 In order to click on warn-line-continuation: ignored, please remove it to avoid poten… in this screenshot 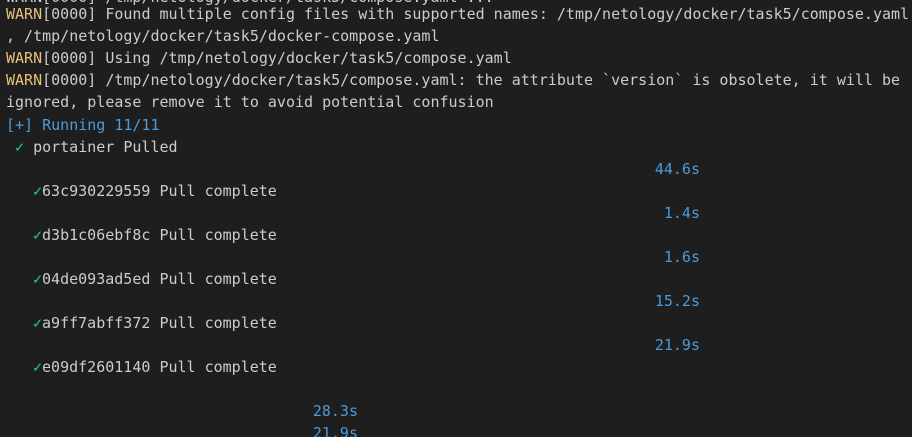, I will do `click(250, 102)`.